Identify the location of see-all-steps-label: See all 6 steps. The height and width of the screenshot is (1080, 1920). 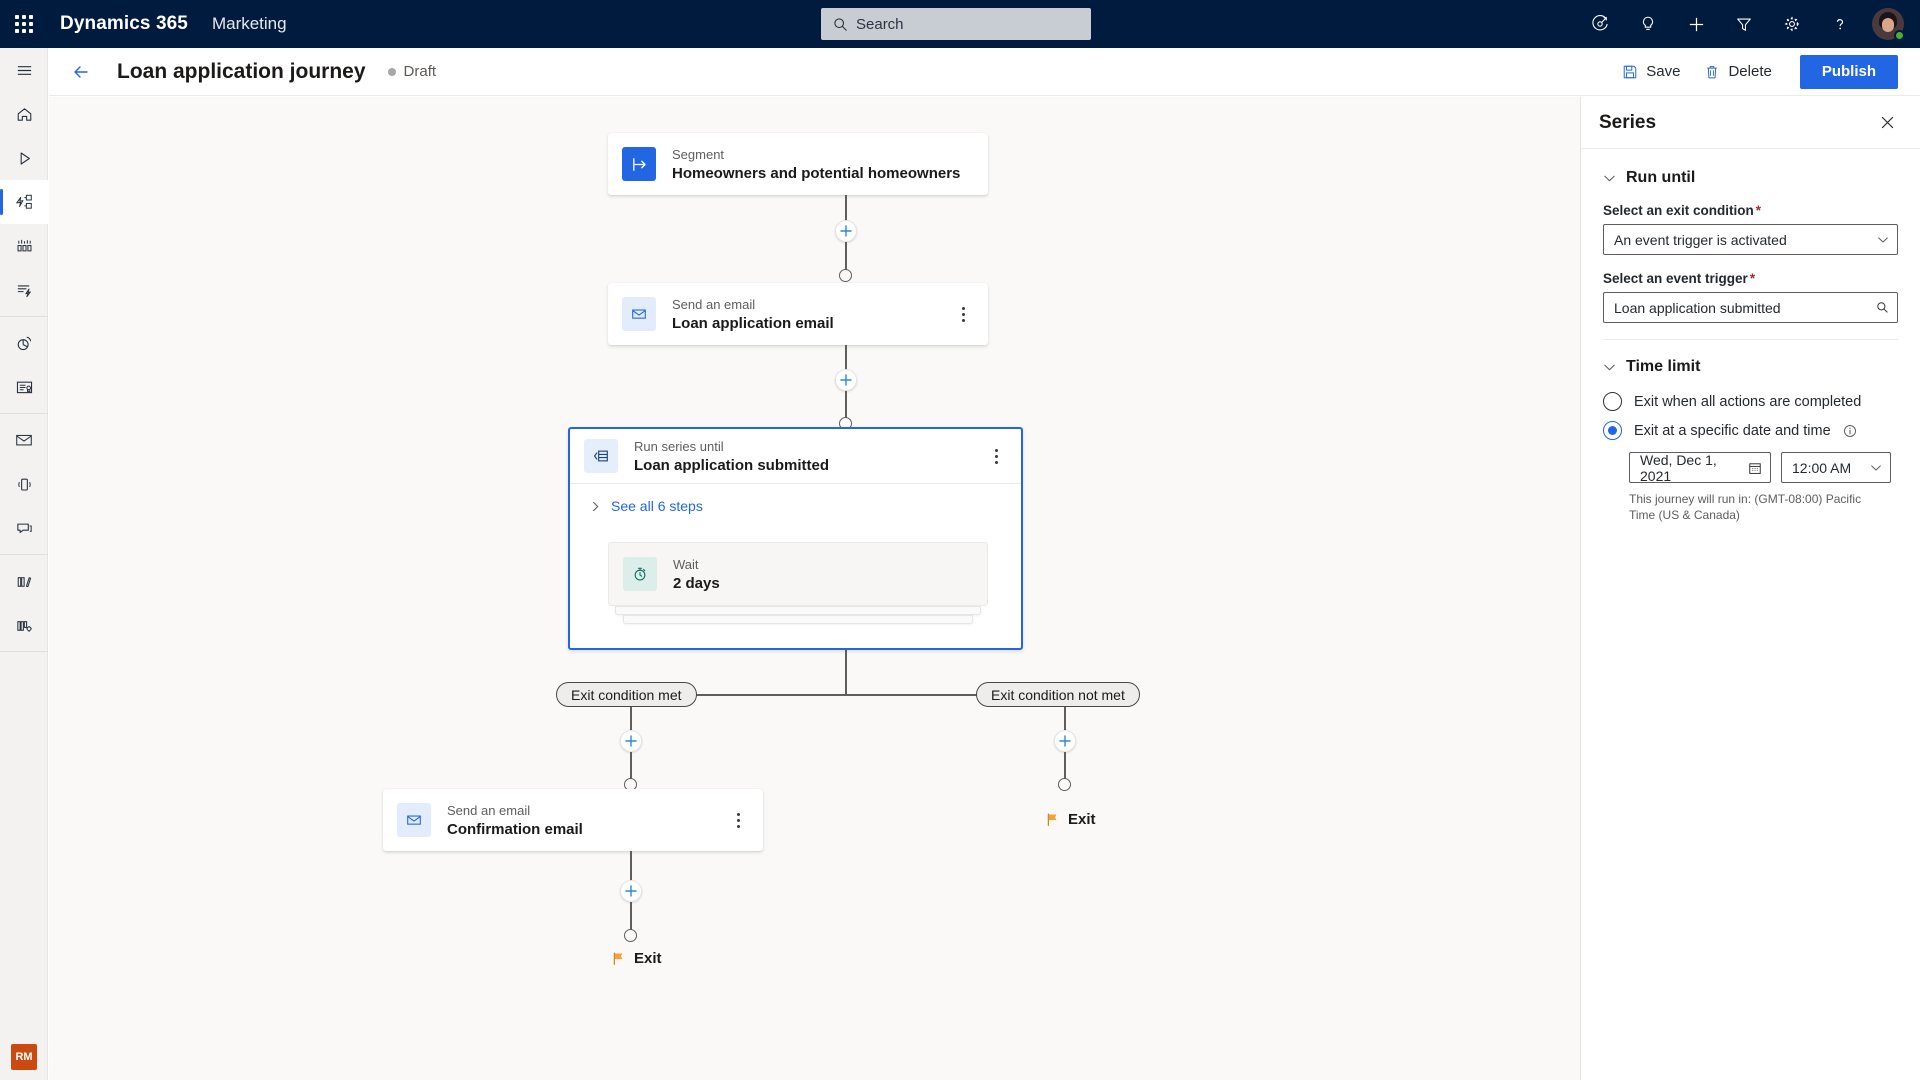
(657, 506).